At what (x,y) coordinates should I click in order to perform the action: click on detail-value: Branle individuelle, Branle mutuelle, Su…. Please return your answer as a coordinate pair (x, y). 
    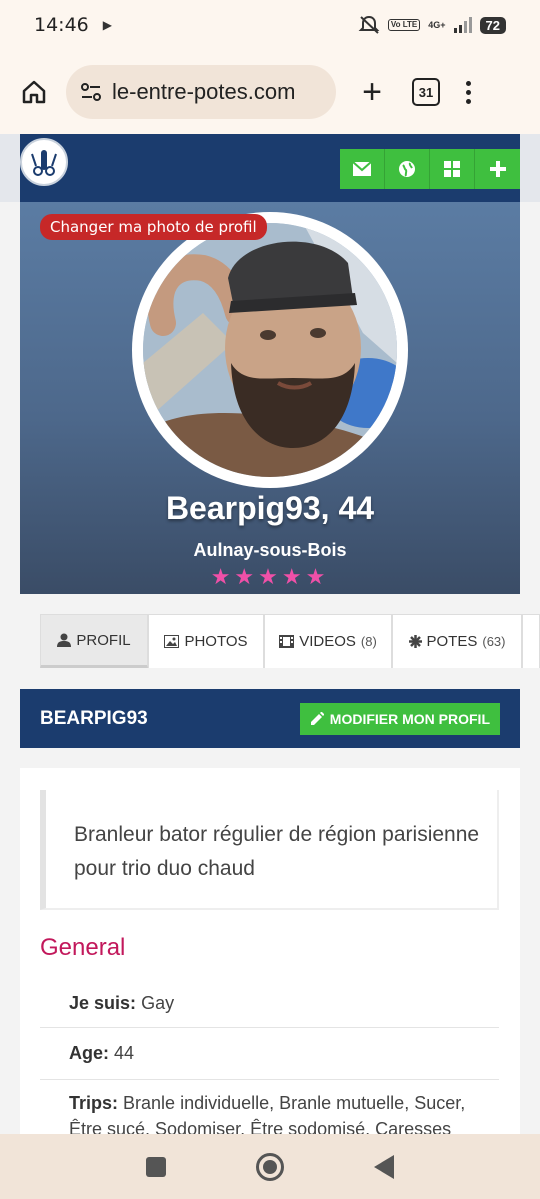
    Looking at the image, I should click on (267, 1116).